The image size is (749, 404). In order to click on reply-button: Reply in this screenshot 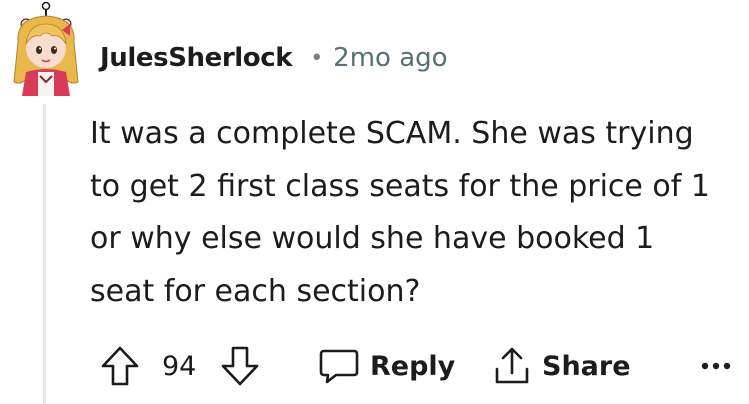, I will do `click(386, 366)`.